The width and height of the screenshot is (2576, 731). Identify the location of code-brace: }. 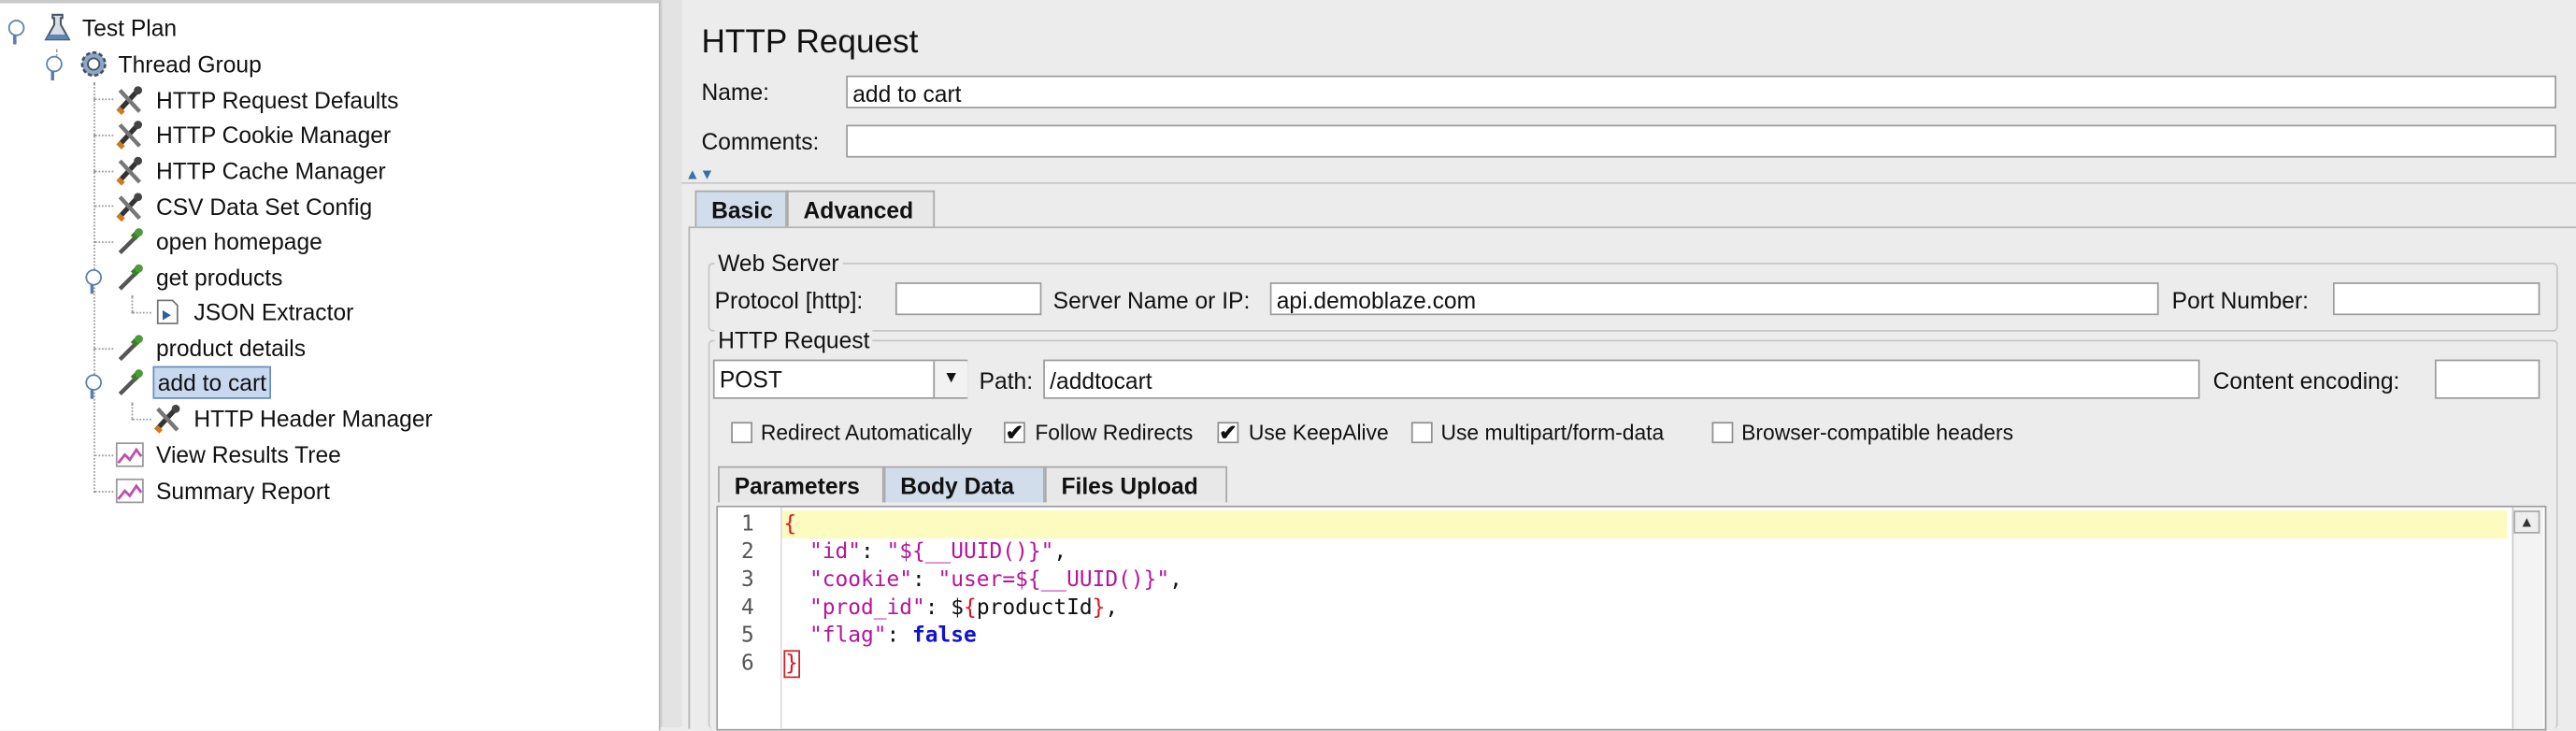
(1099, 608).